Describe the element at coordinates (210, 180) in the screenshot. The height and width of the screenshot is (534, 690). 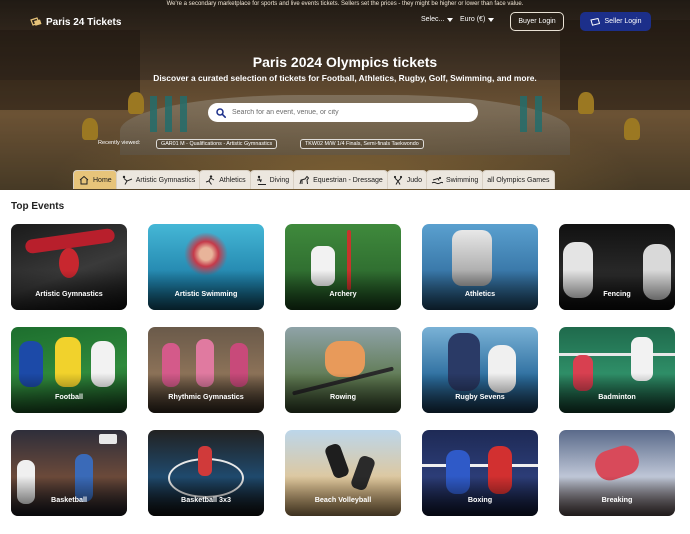
I see `running-icon` at that location.